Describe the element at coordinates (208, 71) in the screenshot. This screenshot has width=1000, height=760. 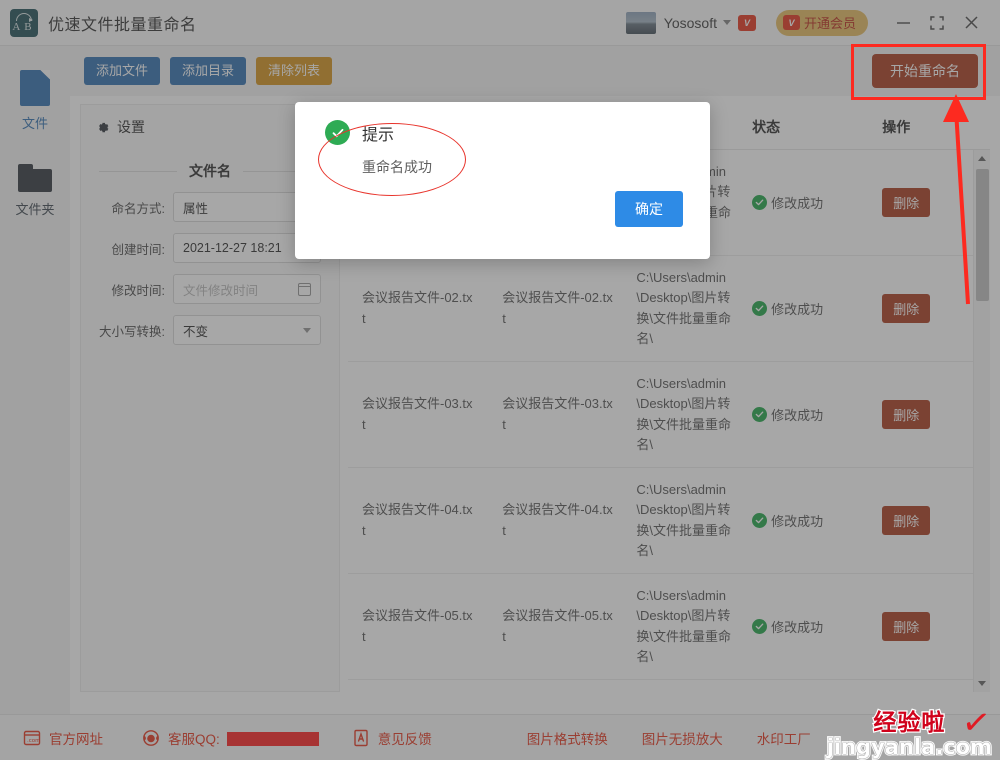
I see `add-folder-button: 添加目录` at that location.